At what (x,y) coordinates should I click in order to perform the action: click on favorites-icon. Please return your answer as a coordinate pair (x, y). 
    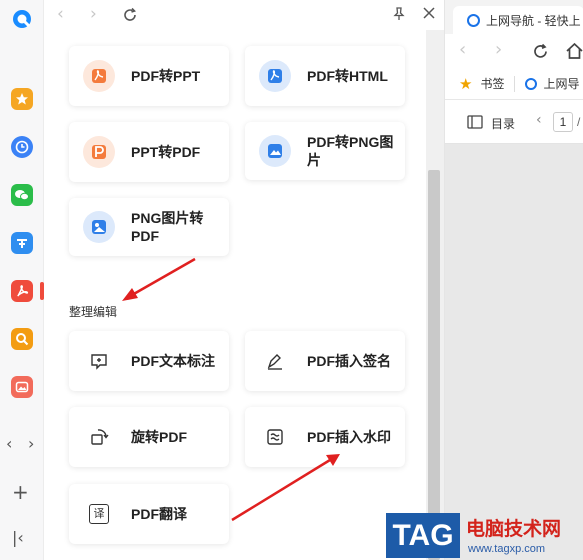
    Looking at the image, I should click on (22, 99).